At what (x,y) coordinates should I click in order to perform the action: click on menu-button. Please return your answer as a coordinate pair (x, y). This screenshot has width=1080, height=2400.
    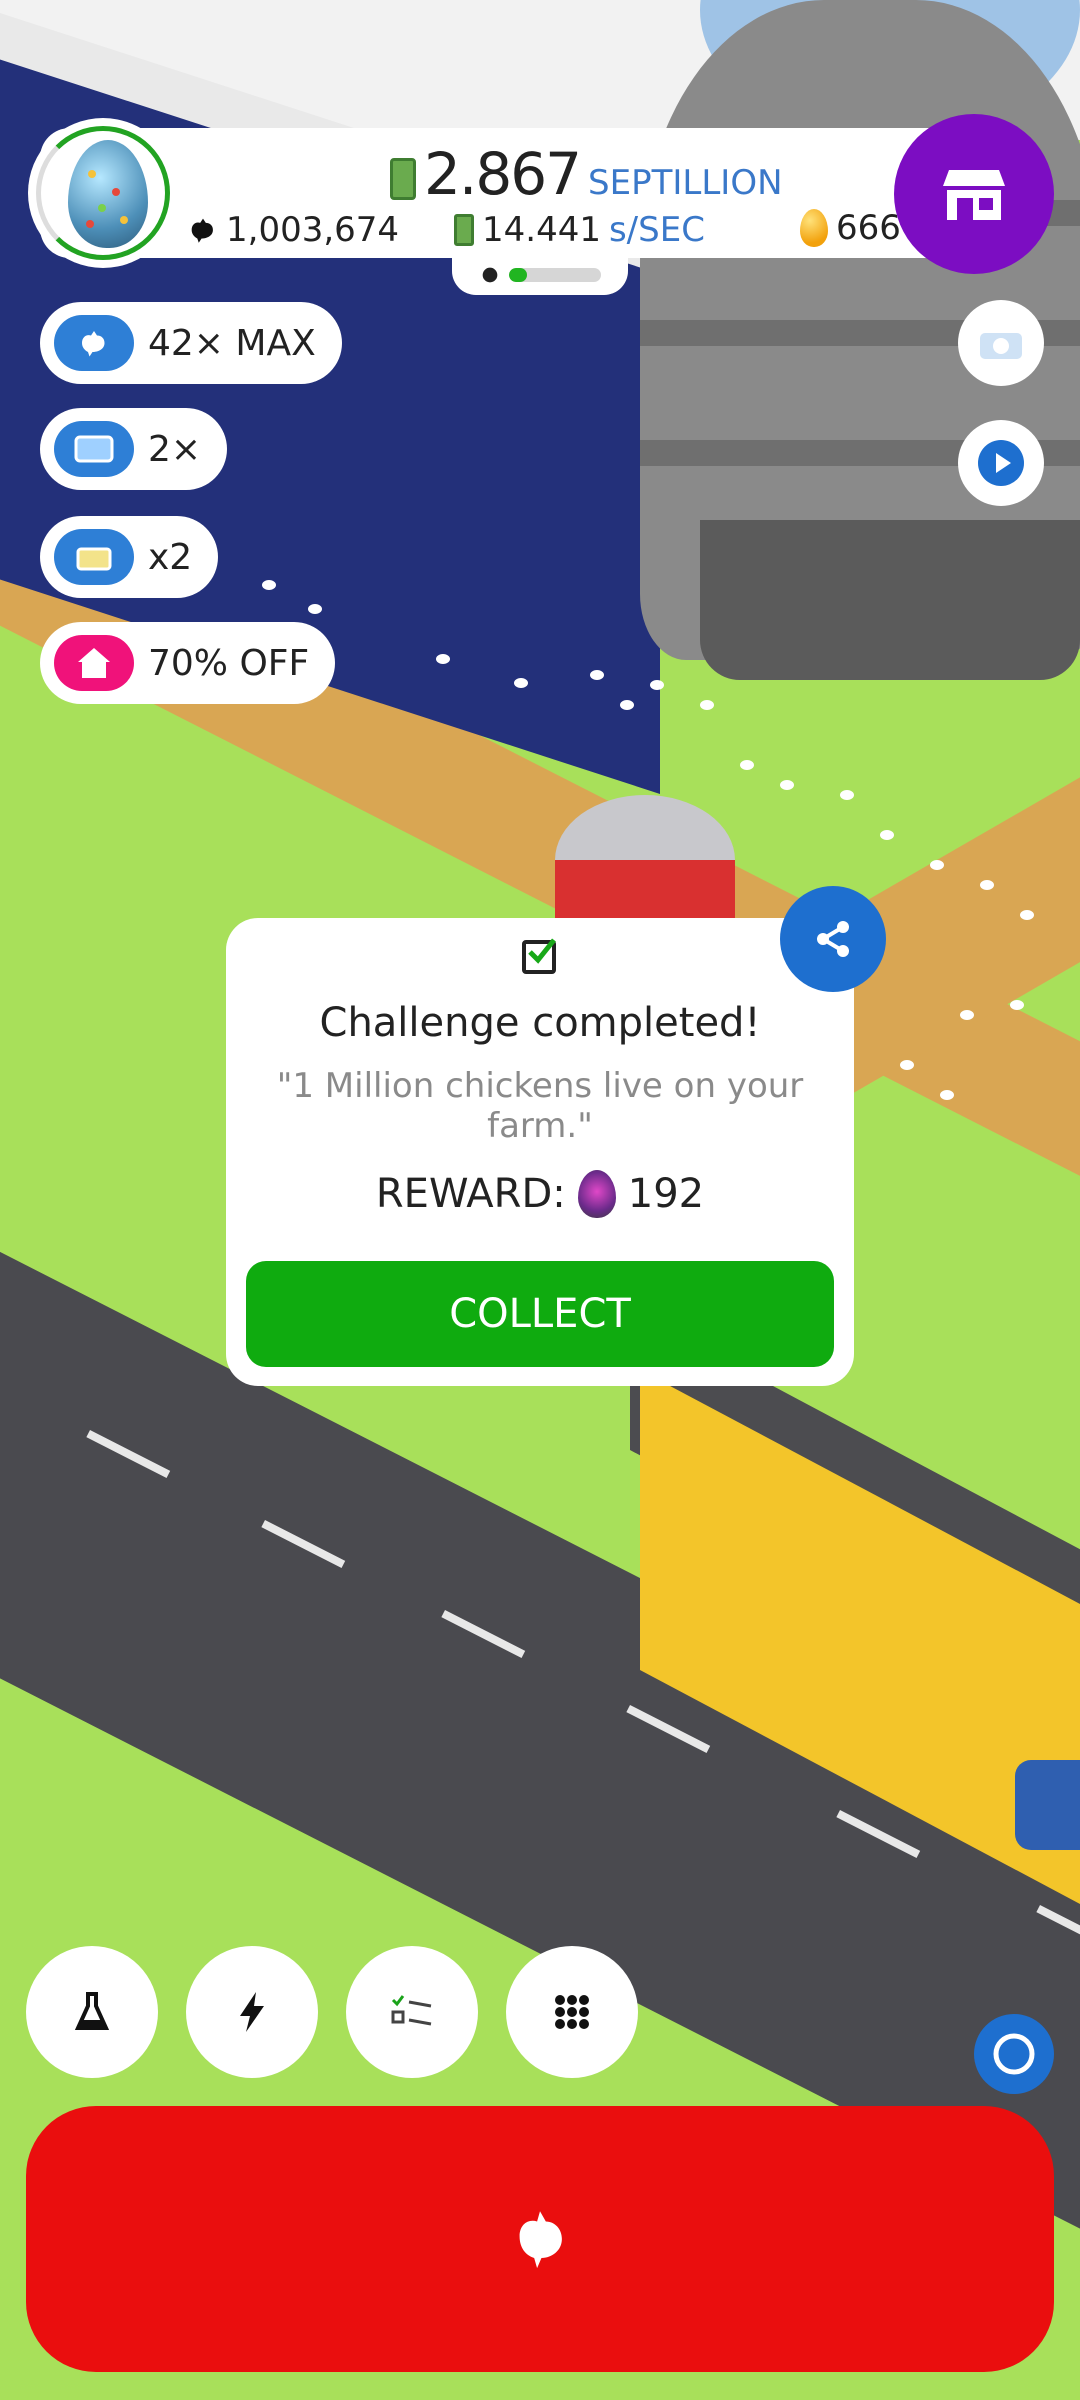
    Looking at the image, I should click on (572, 2012).